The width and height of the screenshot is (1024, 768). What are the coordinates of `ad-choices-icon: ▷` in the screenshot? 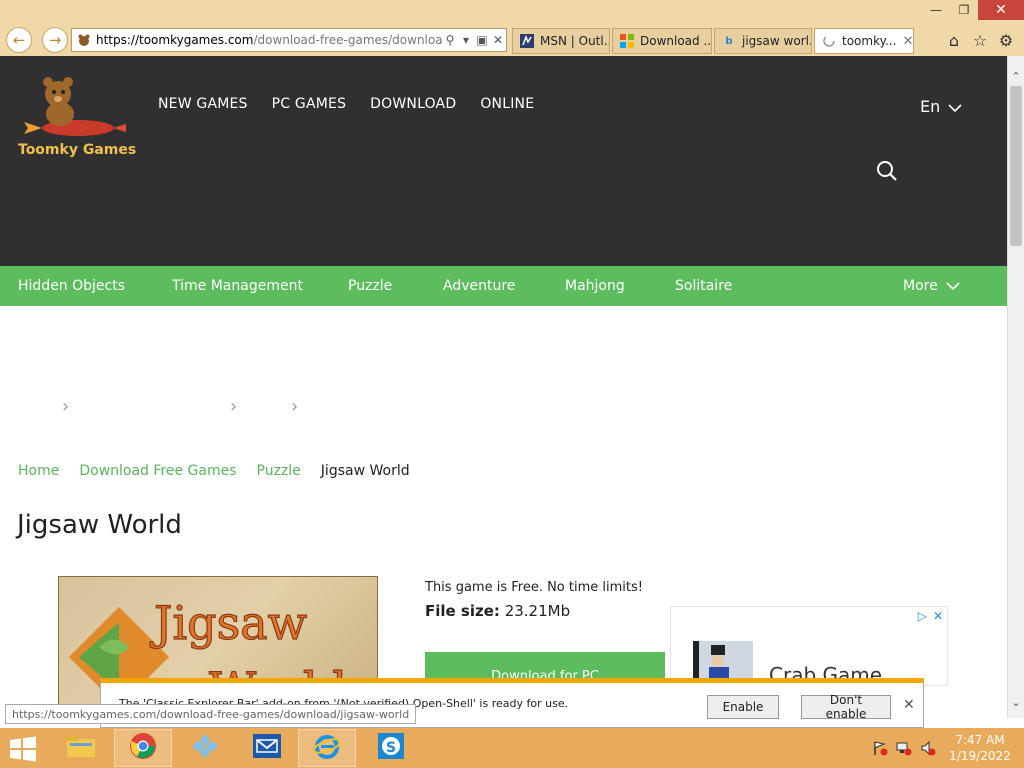 It's located at (922, 616).